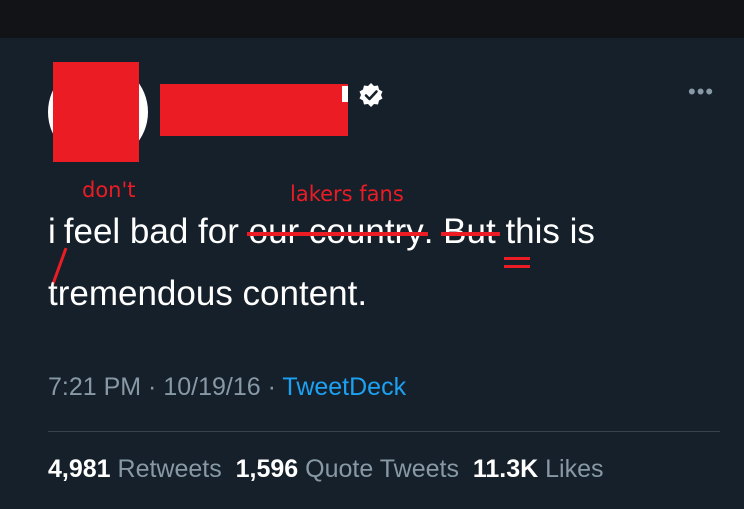  I want to click on quote-tweets-count: 1,596, so click(267, 469).